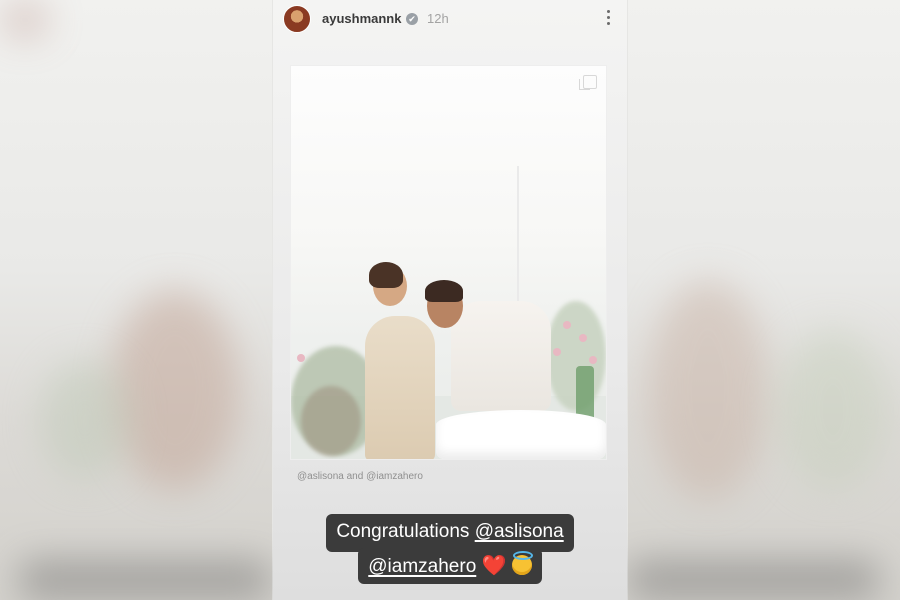 The height and width of the screenshot is (600, 900). I want to click on story-caption: Congratulations @aslisona @iamzahero ❤️, so click(450, 549).